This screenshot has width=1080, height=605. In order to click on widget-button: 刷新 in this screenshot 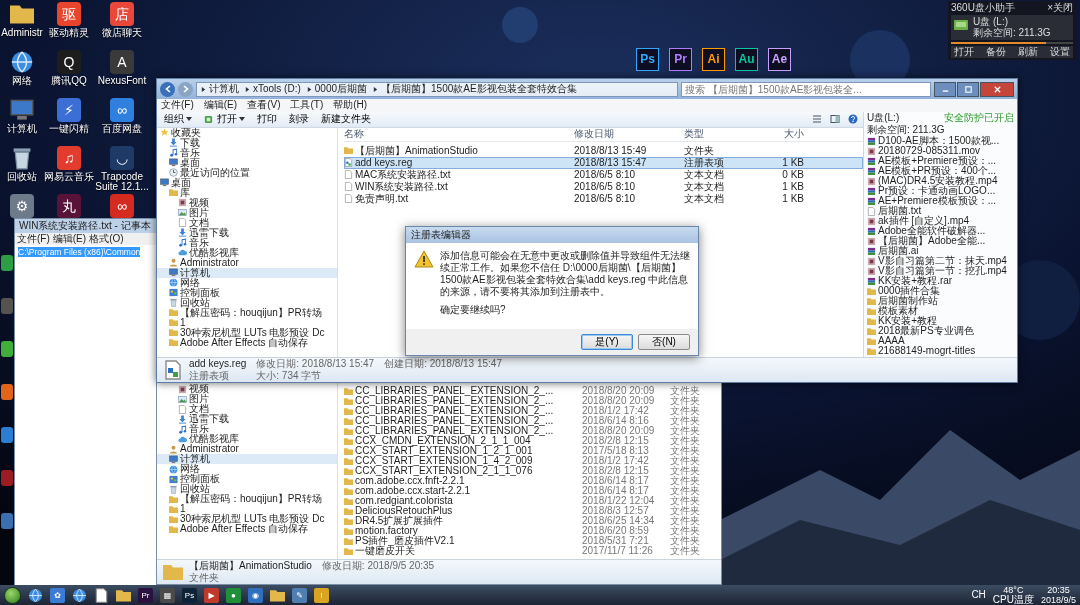, I will do `click(1028, 52)`.